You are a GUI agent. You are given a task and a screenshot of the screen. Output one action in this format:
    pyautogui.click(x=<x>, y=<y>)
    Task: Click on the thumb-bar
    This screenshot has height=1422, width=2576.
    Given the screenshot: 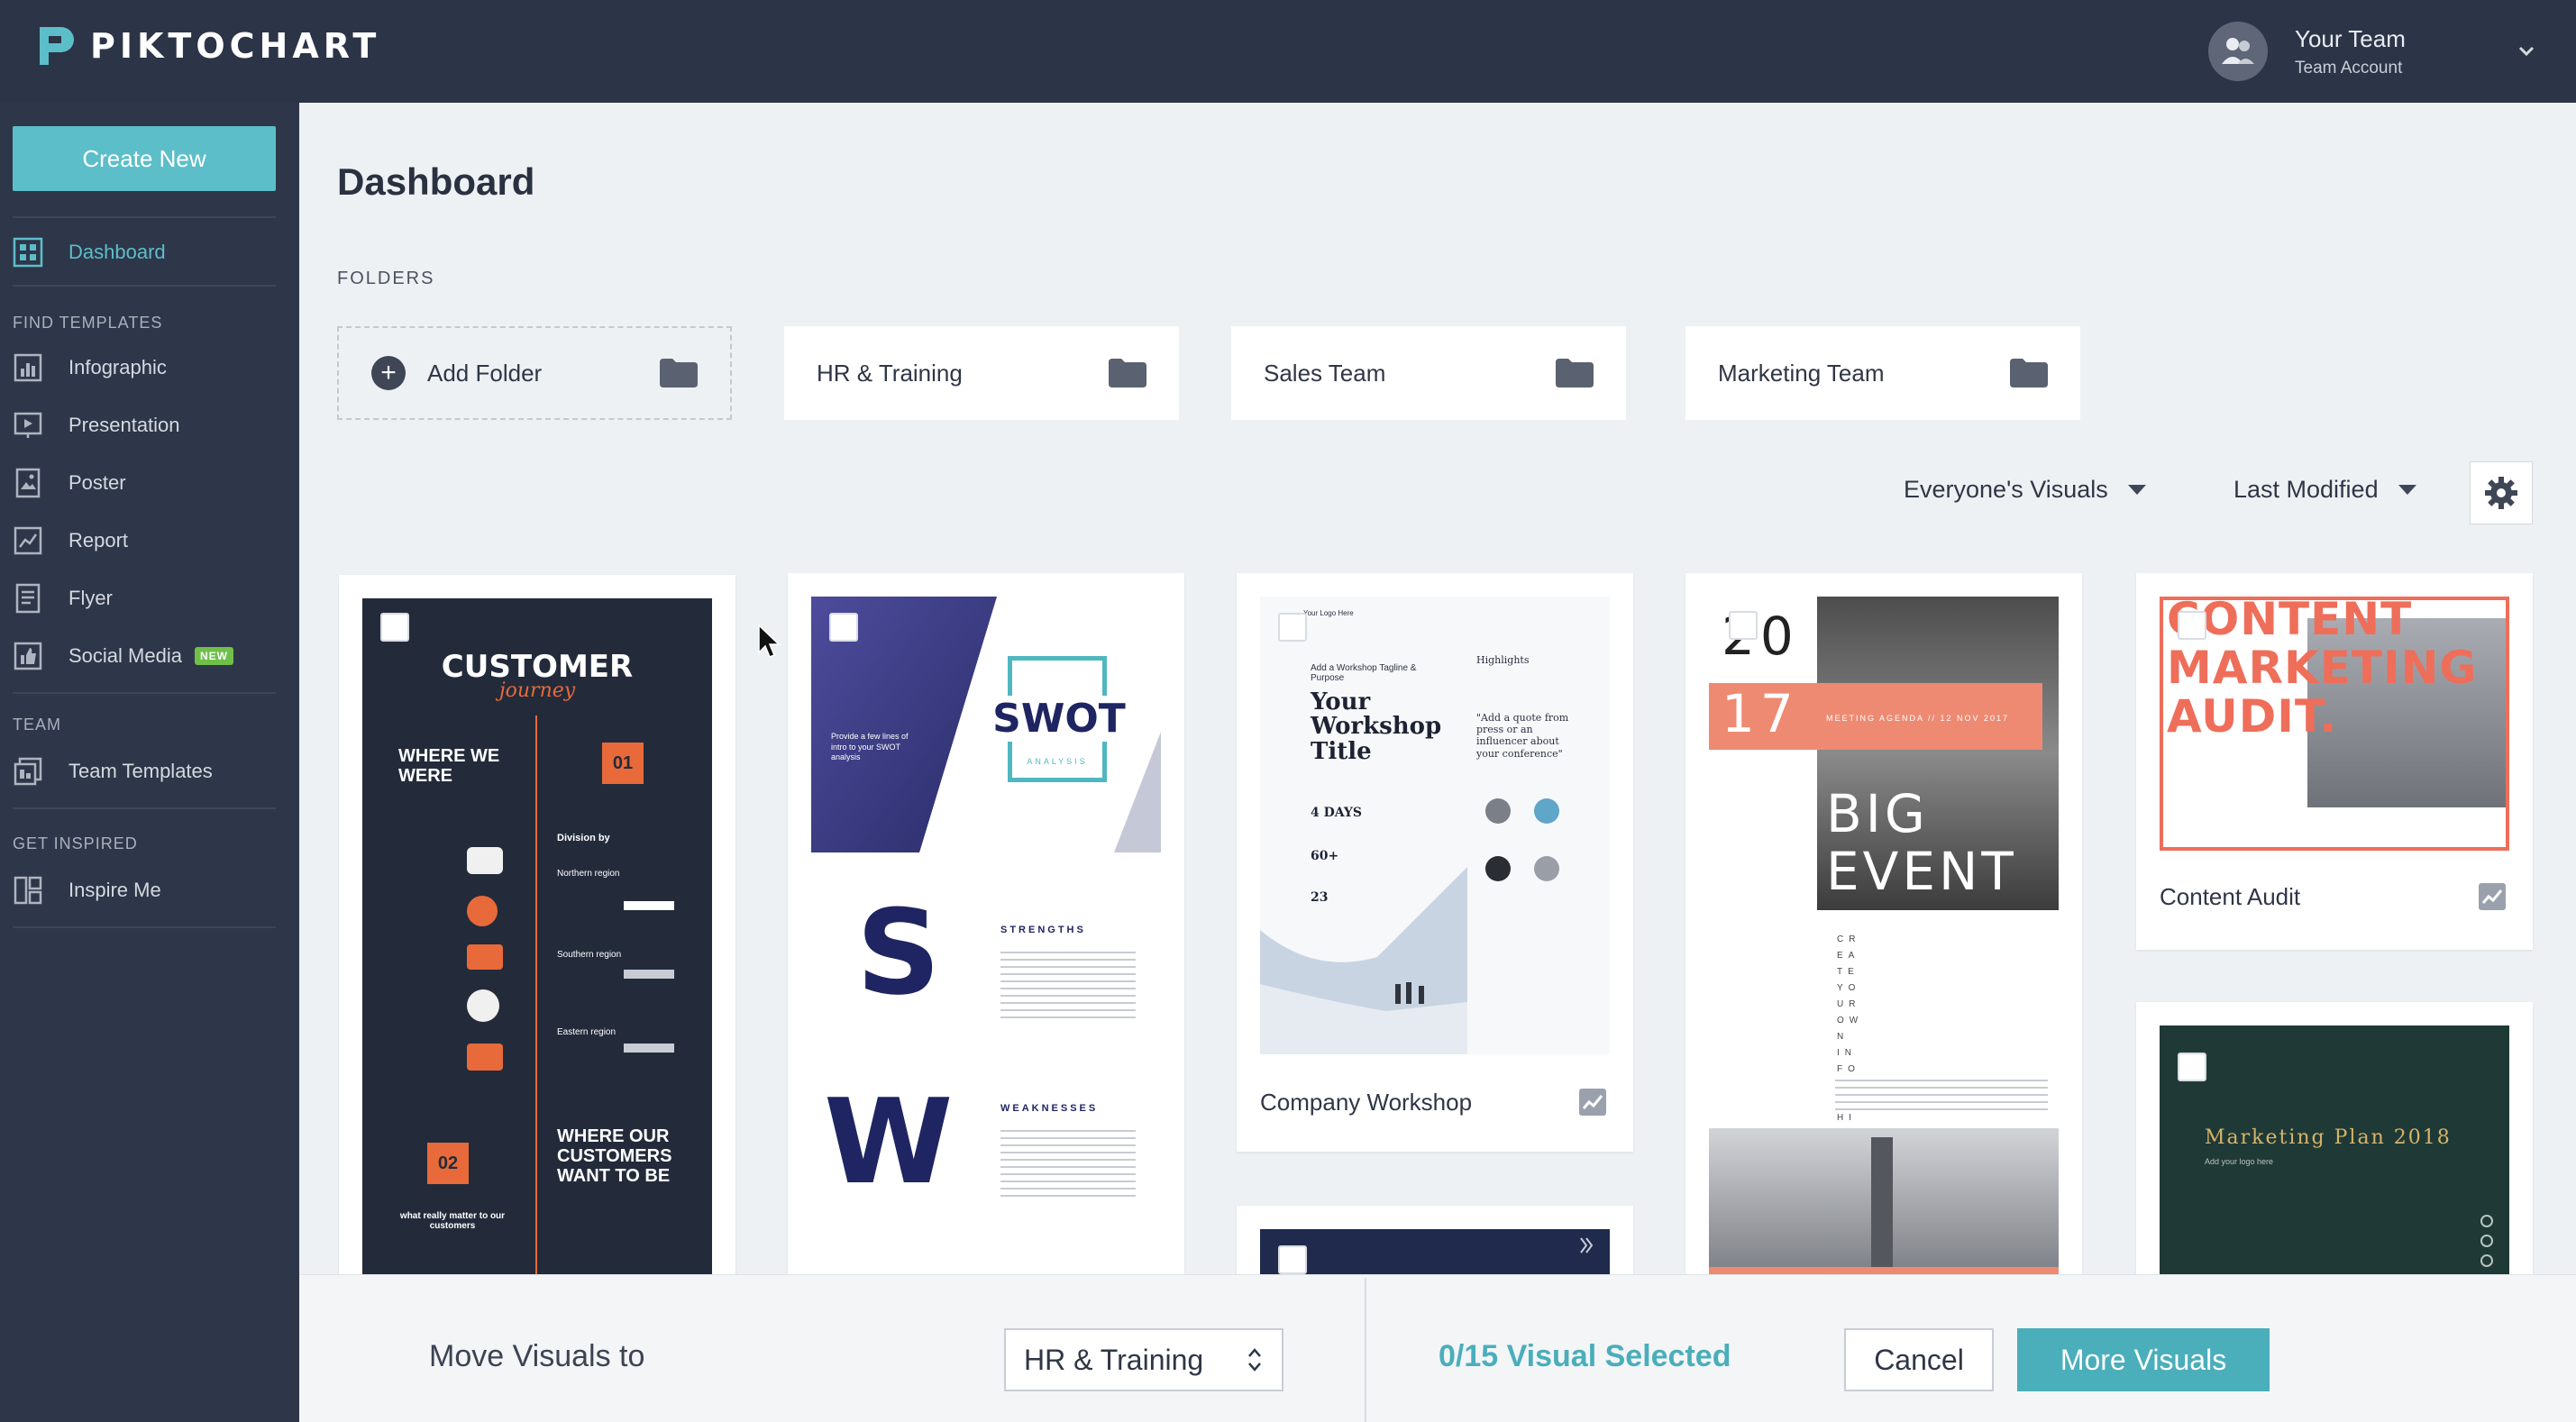 What is the action you would take?
    pyautogui.click(x=649, y=1048)
    